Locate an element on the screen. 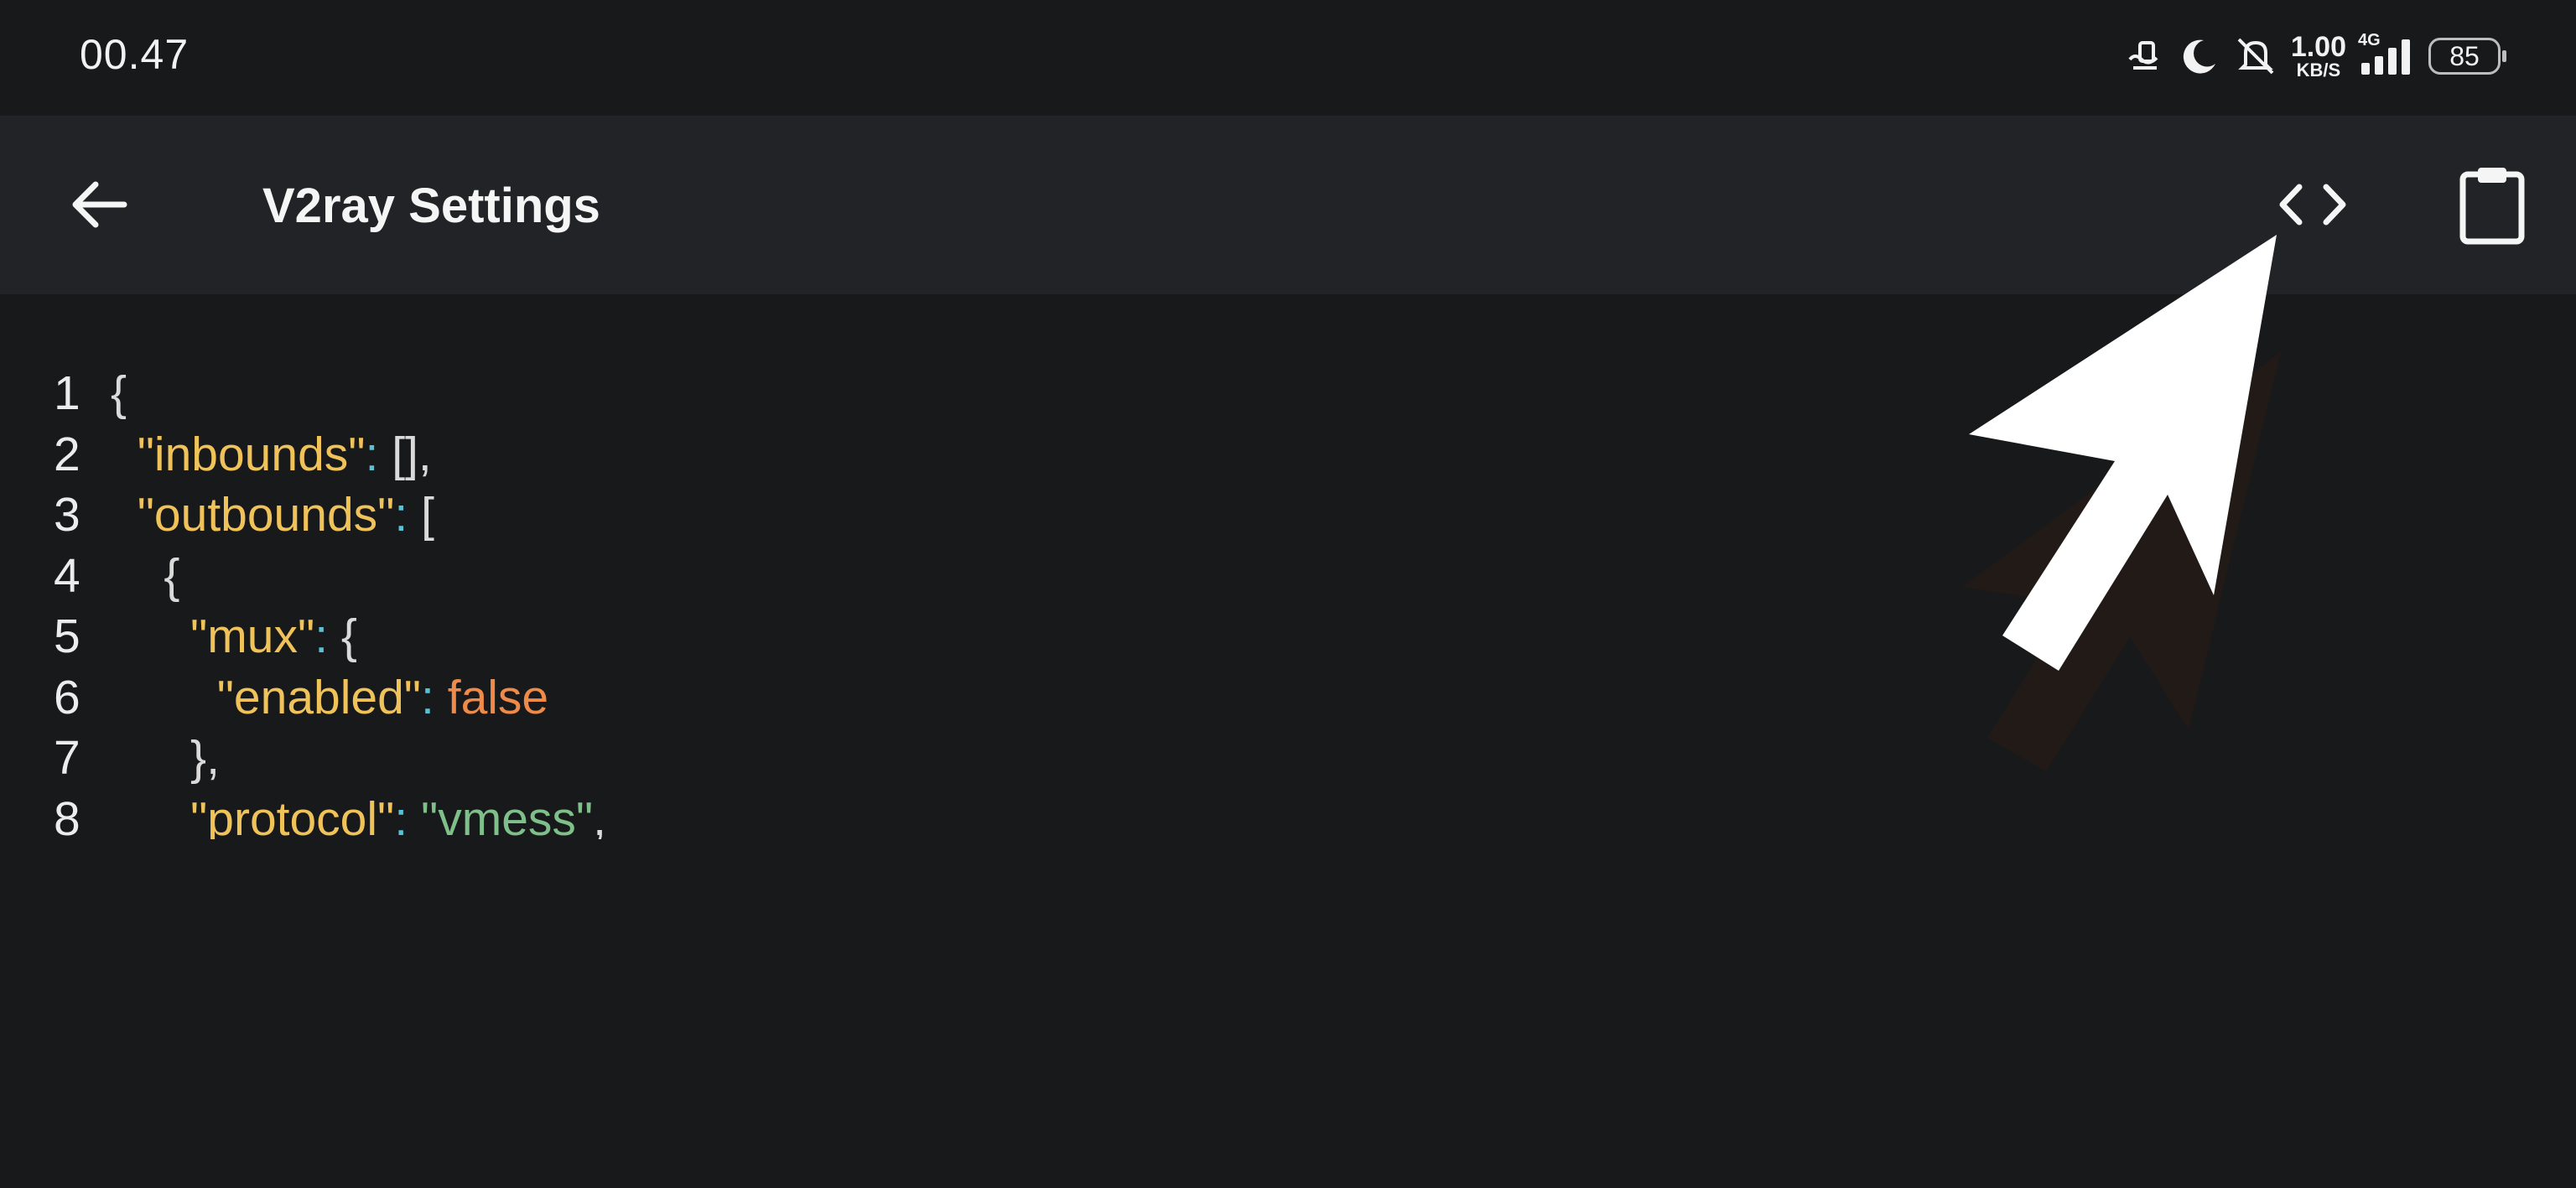 This screenshot has width=2576, height=1188. app-notification-icon is located at coordinates (2145, 56).